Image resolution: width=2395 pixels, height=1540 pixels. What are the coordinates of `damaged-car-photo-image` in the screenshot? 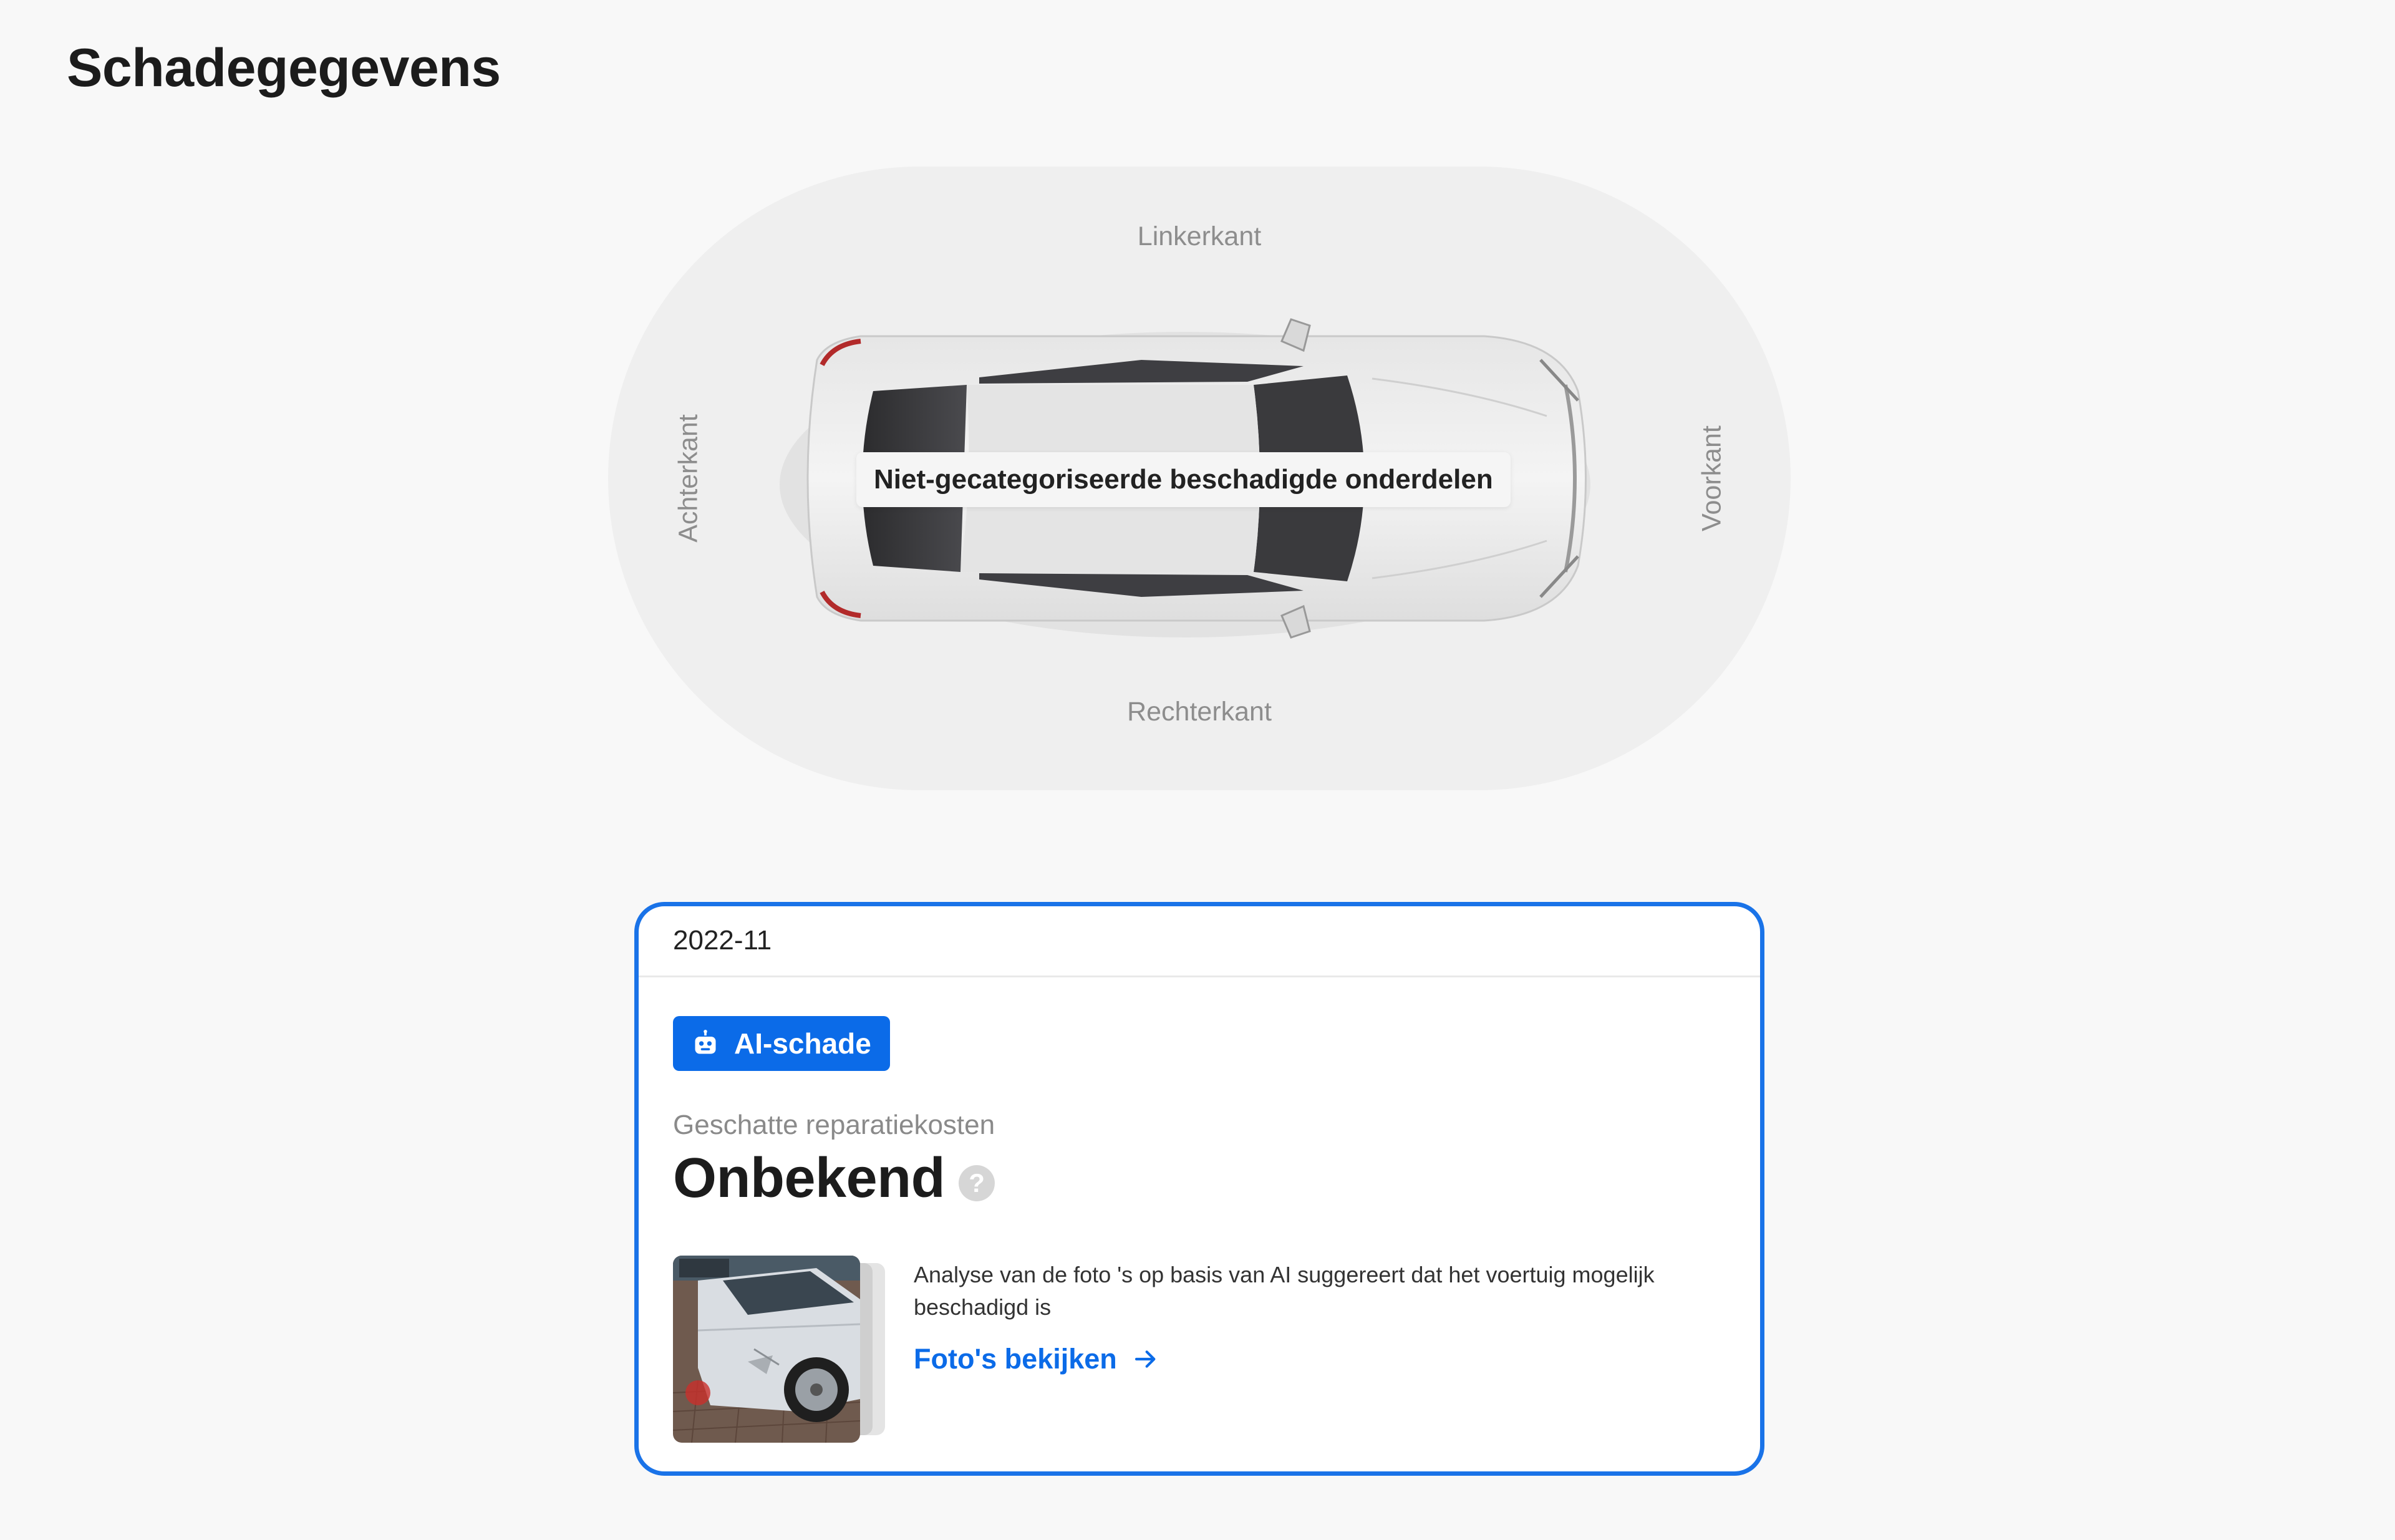 It's located at (766, 1349).